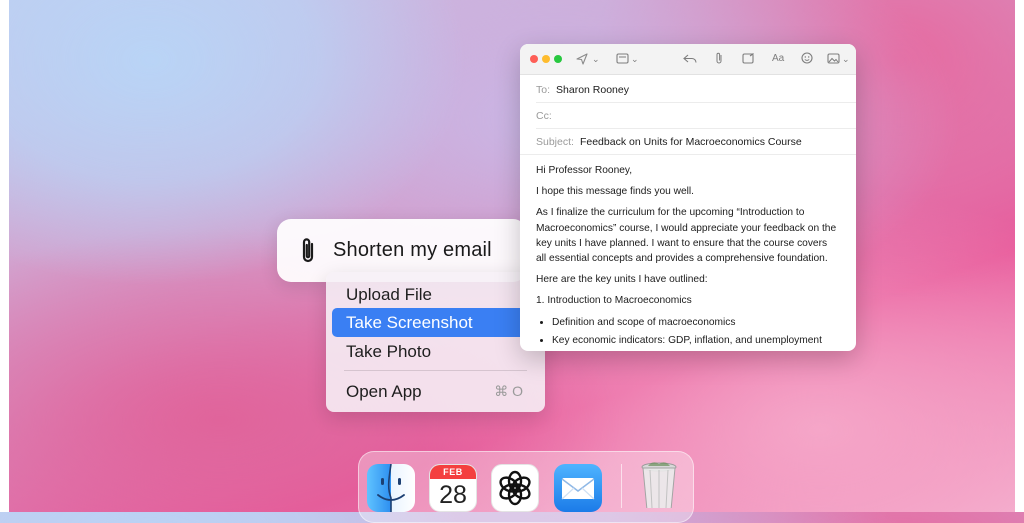 Image resolution: width=1024 pixels, height=523 pixels. I want to click on zoom-button, so click(558, 59).